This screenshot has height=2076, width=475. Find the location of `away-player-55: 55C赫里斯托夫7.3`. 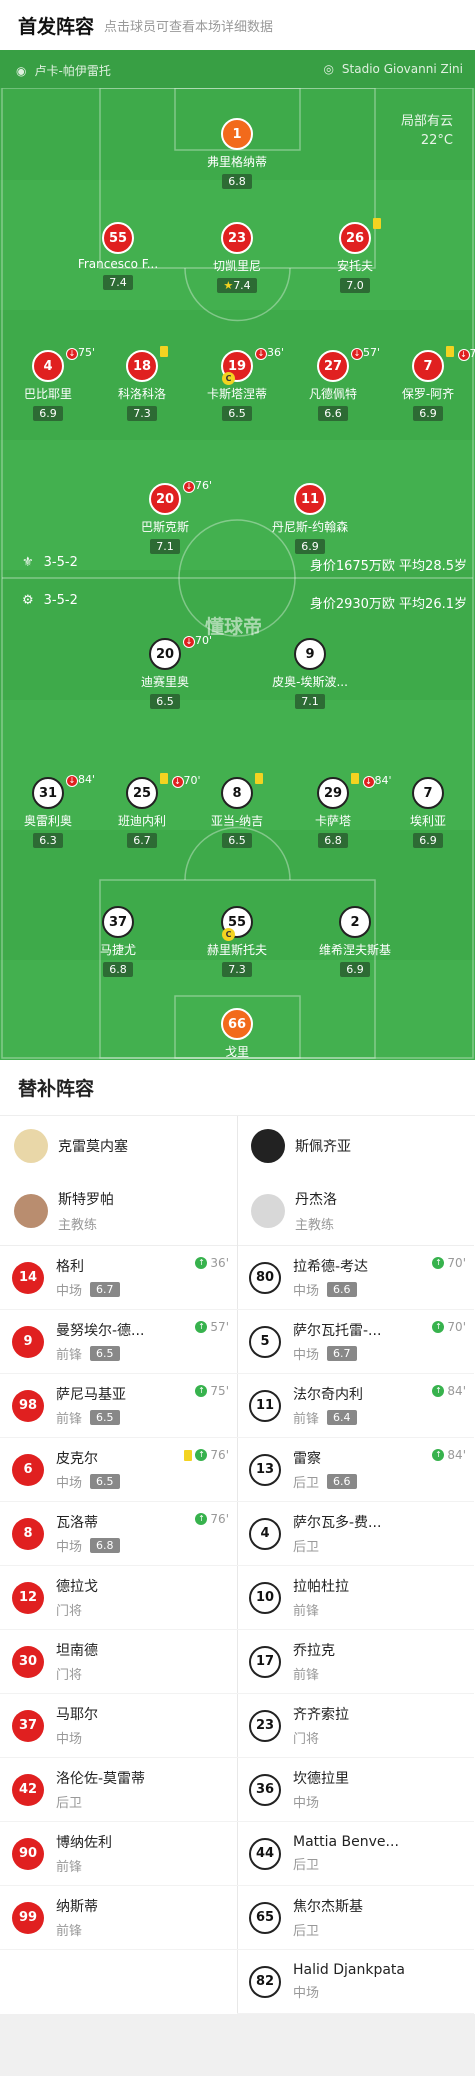

away-player-55: 55C赫里斯托夫7.3 is located at coordinates (237, 941).